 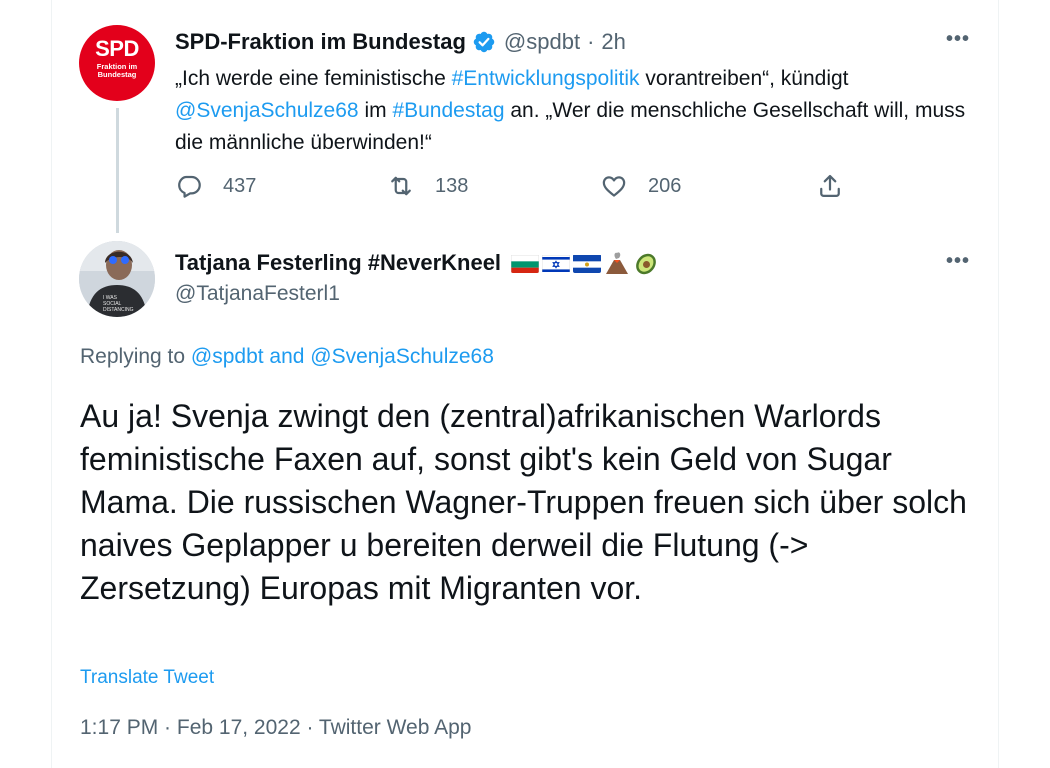 I want to click on hashtag-link: #Entwicklungspolitik, so click(x=546, y=78).